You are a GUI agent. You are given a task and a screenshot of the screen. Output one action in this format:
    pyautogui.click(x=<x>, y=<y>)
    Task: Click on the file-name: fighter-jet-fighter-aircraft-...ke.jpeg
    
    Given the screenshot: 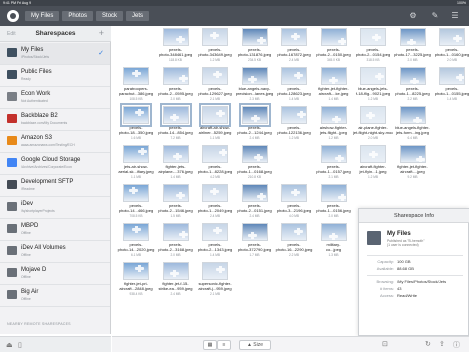 What is the action you would take?
    pyautogui.click(x=334, y=91)
    